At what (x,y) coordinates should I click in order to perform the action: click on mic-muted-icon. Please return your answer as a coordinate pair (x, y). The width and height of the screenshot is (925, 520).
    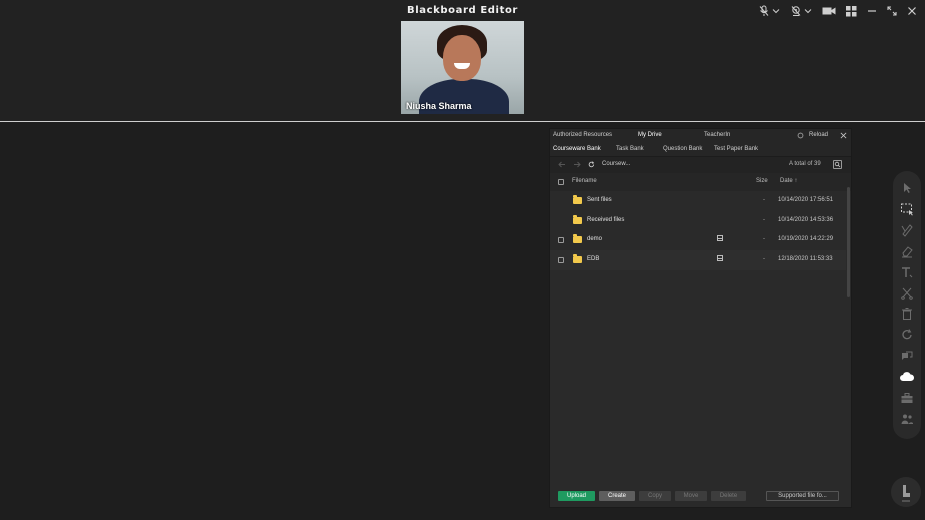
    Looking at the image, I should click on (769, 11).